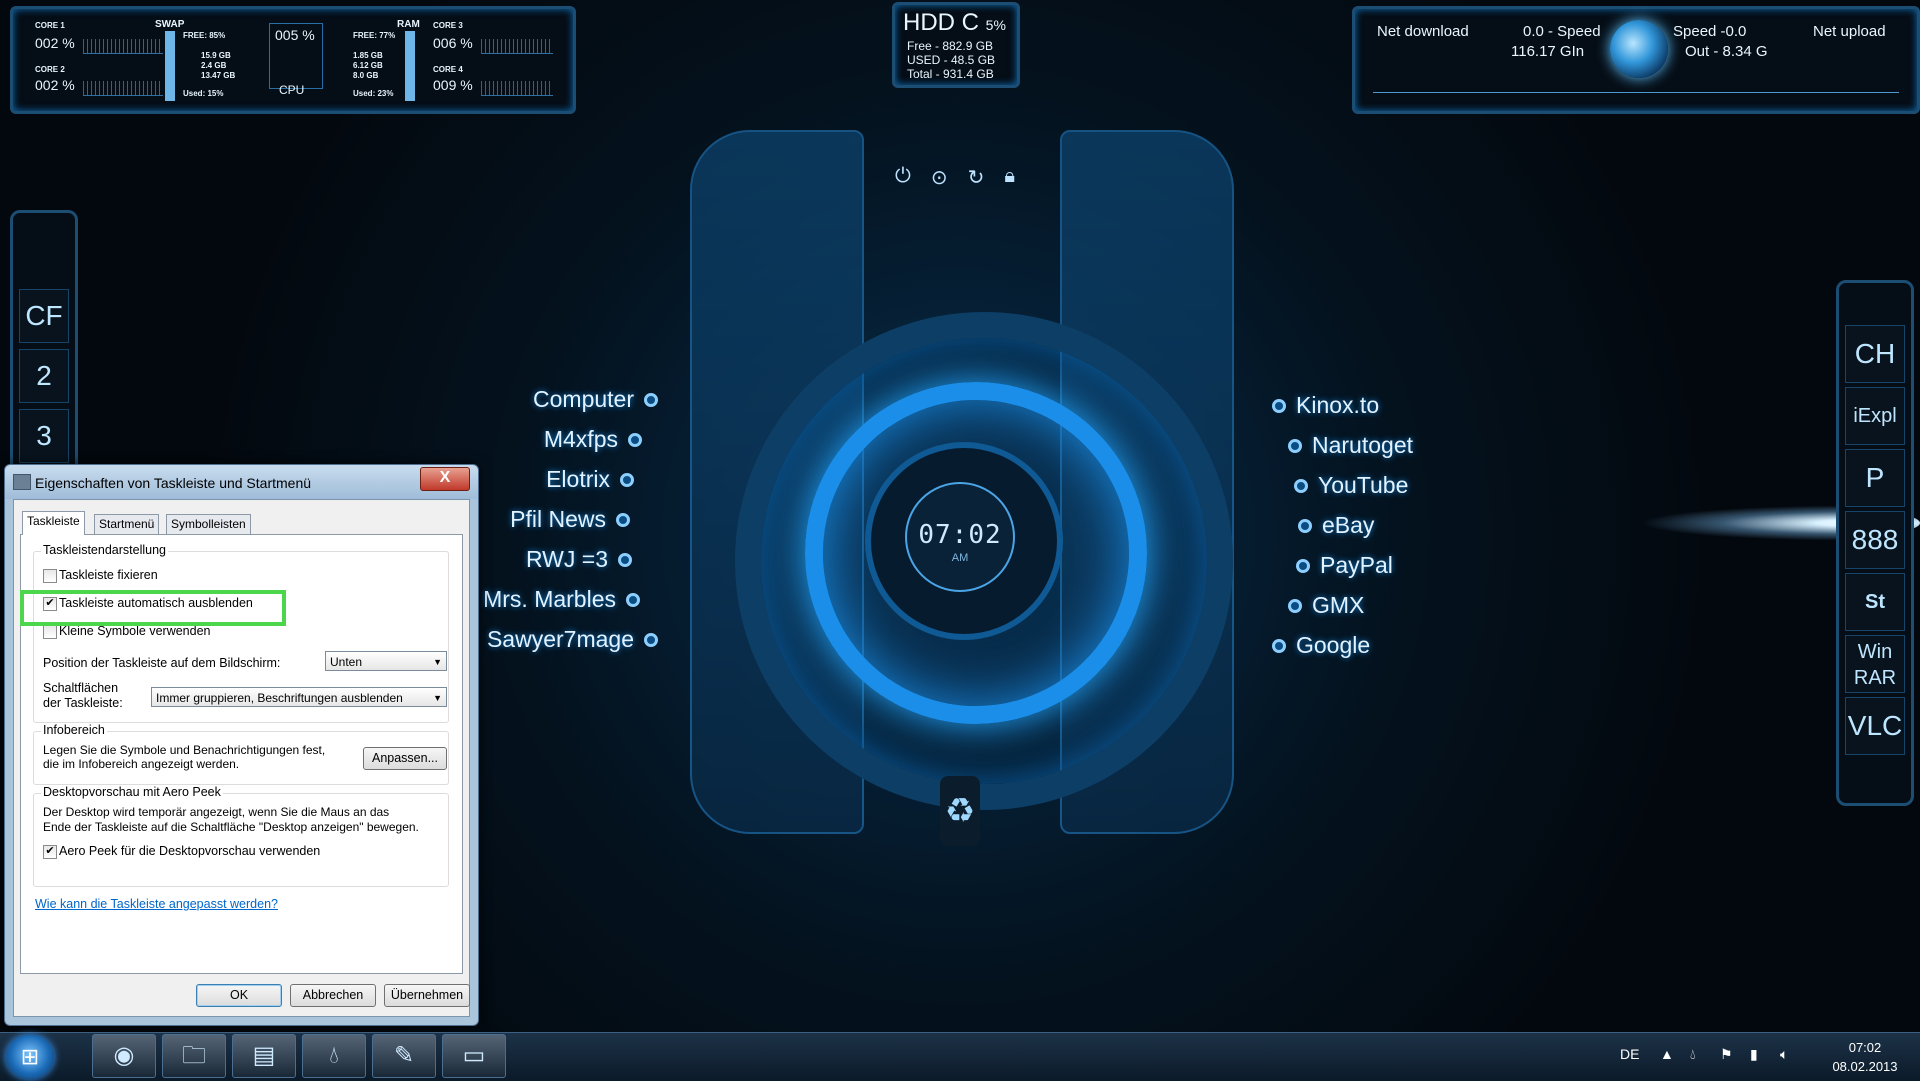 Image resolution: width=1920 pixels, height=1081 pixels. What do you see at coordinates (1726, 1054) in the screenshot?
I see `action-center-flag-icon: ⚑` at bounding box center [1726, 1054].